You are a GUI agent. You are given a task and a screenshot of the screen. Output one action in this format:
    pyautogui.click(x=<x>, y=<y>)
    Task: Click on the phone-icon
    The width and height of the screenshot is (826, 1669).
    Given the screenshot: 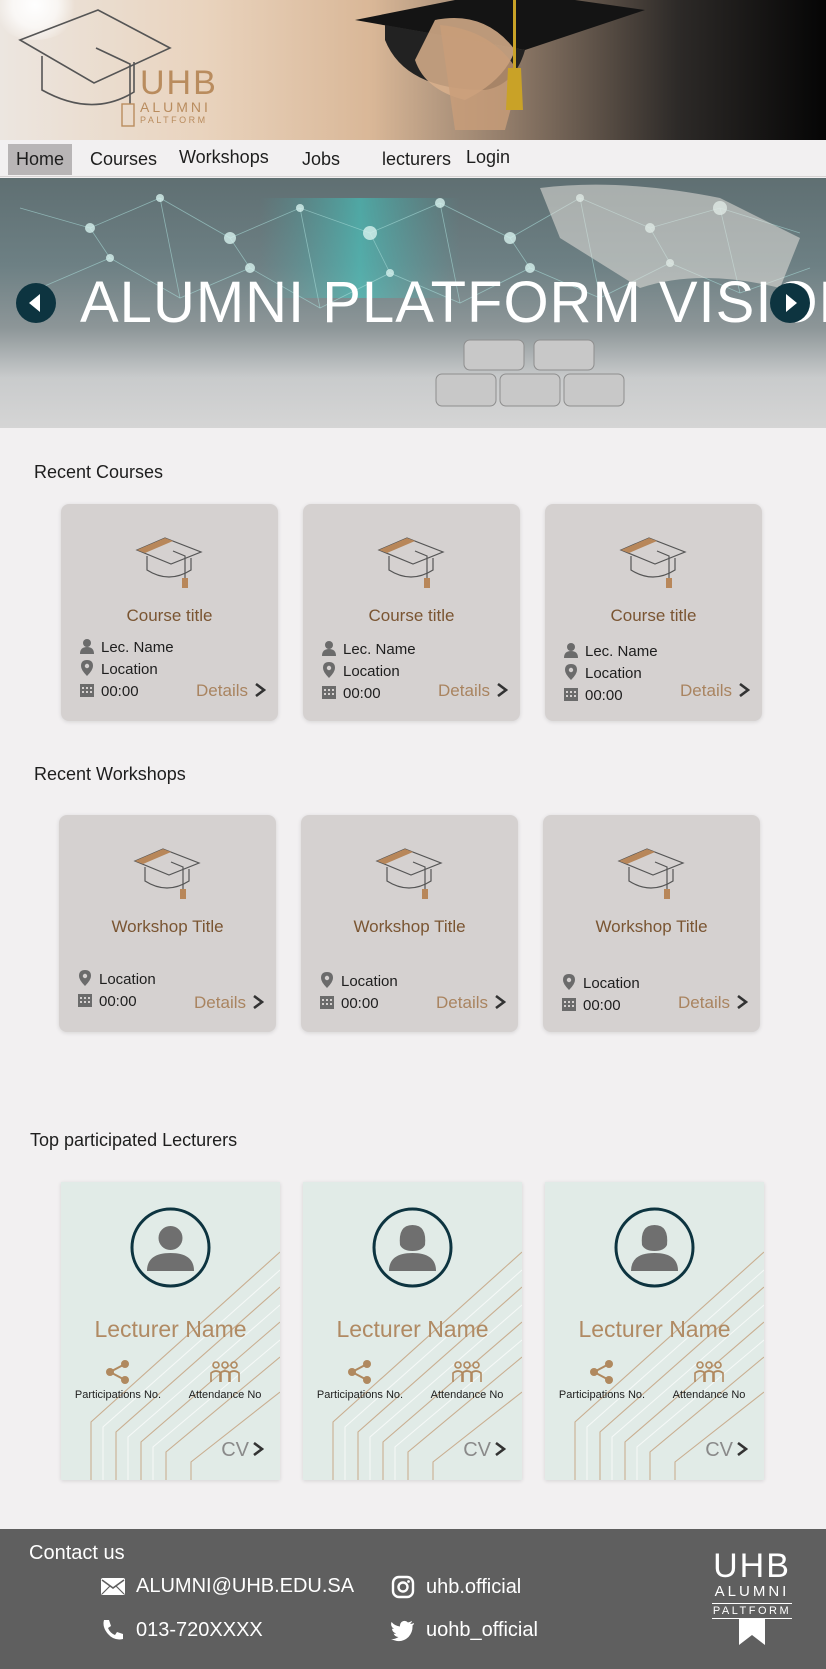 What is the action you would take?
    pyautogui.click(x=113, y=1630)
    